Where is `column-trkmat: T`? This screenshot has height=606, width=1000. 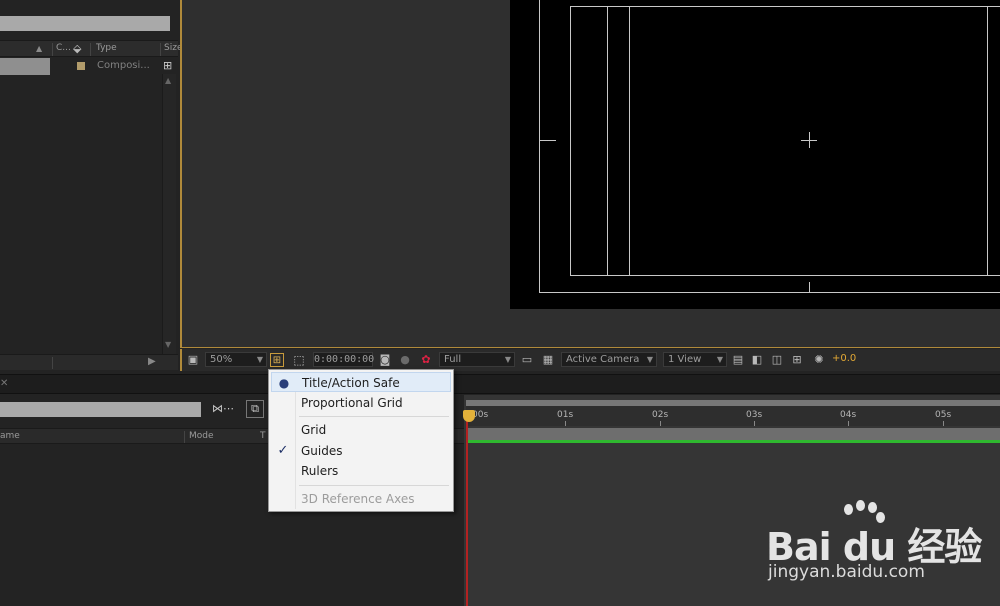 column-trkmat: T is located at coordinates (263, 436).